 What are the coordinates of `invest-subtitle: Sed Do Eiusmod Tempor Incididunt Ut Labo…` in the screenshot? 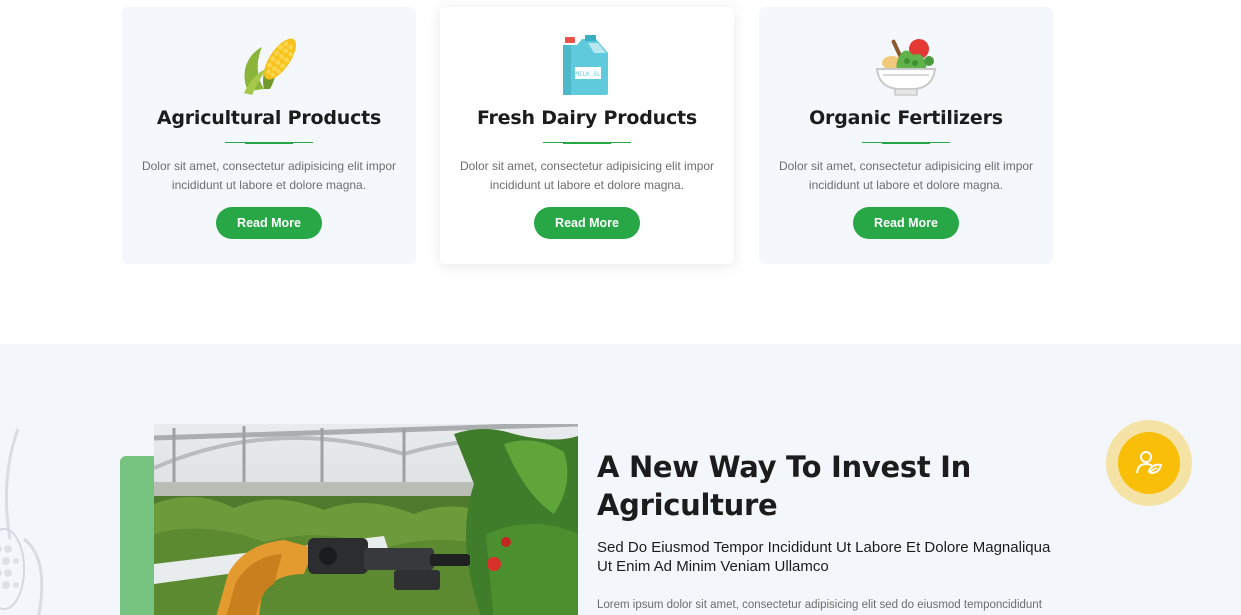 It's located at (824, 557).